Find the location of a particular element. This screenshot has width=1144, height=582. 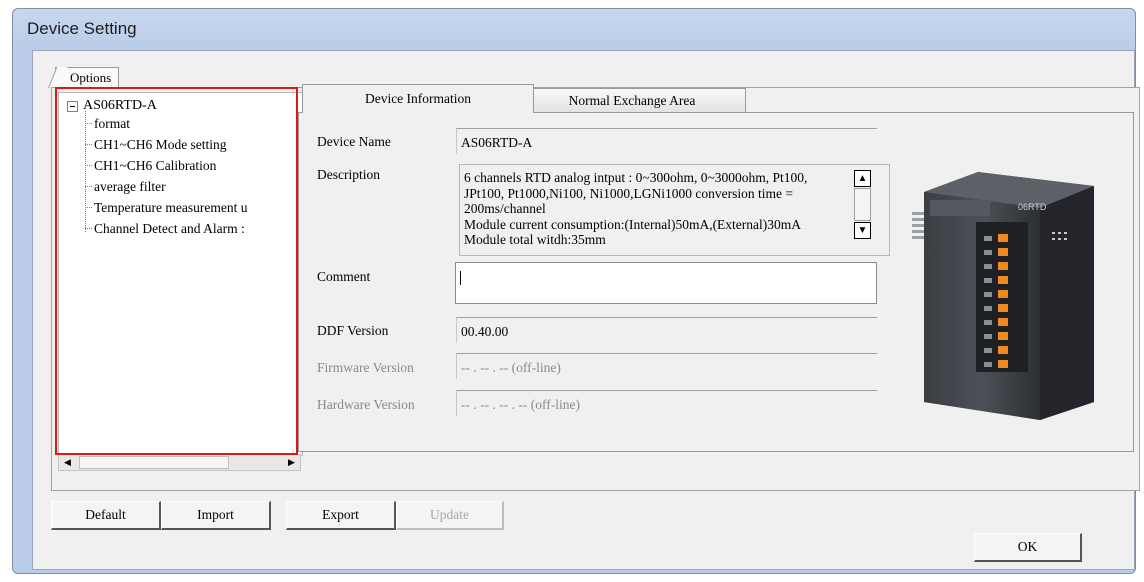

scroll-left-icon: ◀ is located at coordinates (67, 462).